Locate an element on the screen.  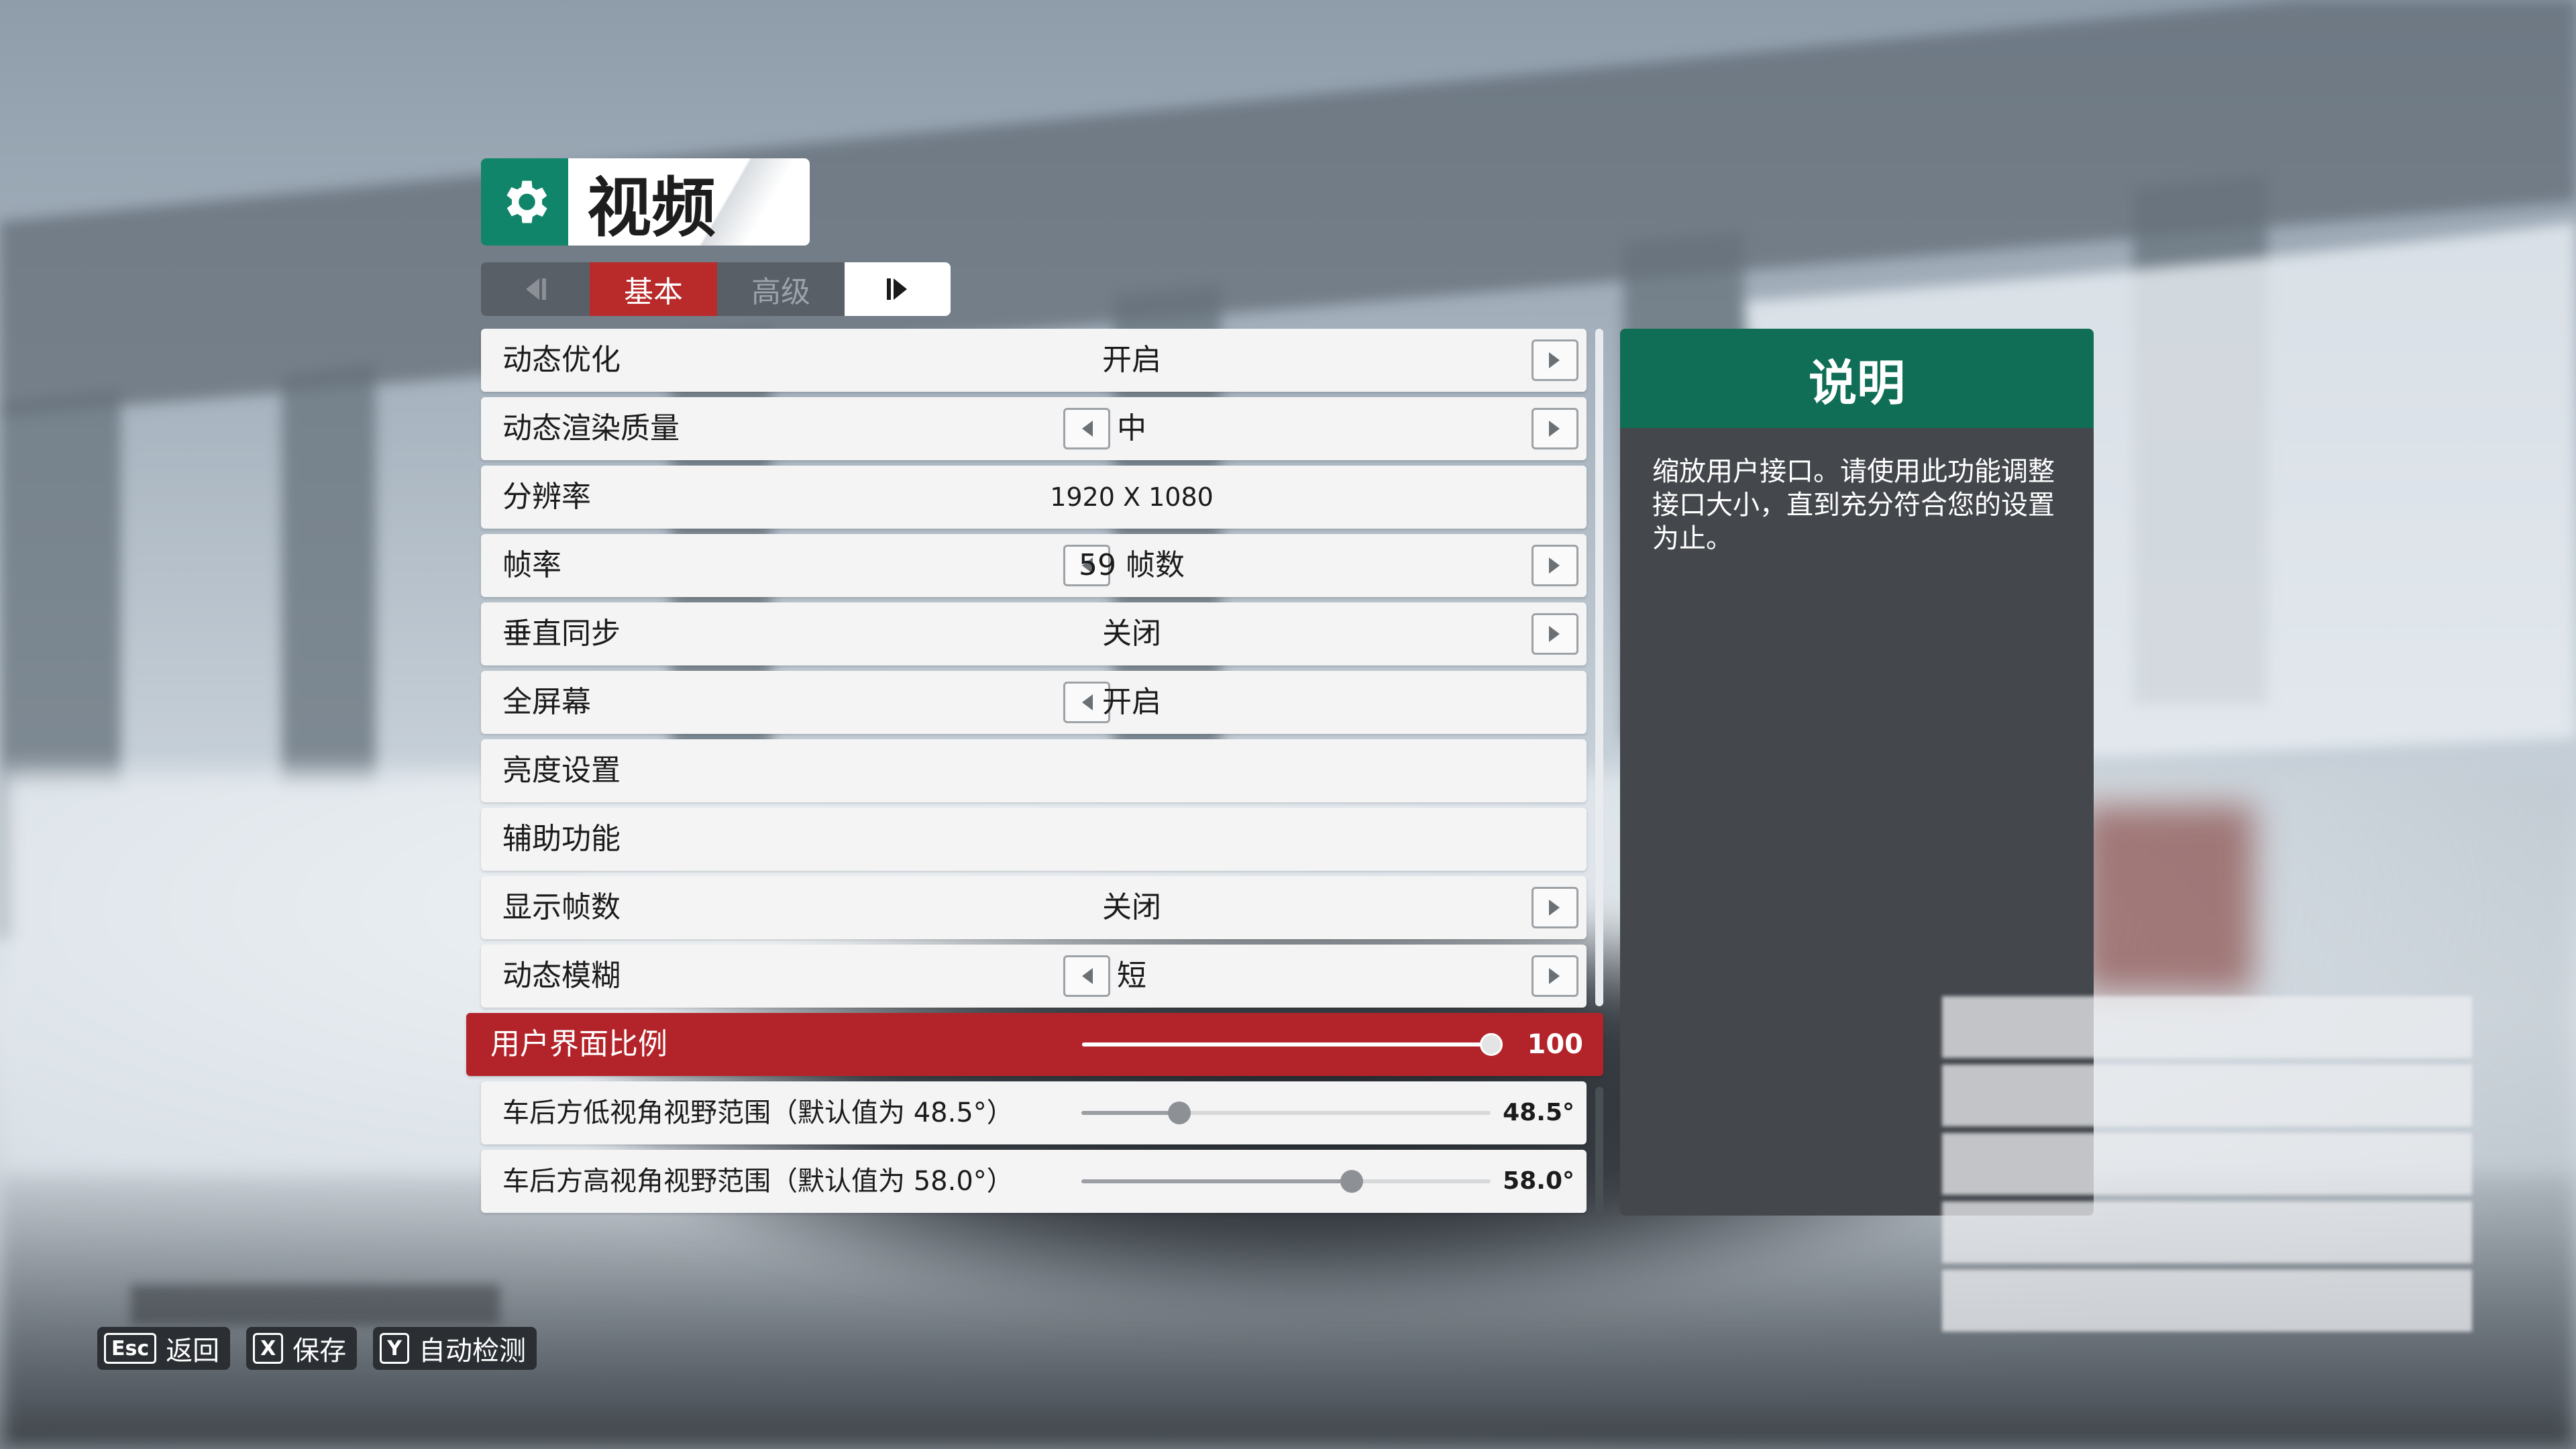
setting-label: 亮度设置 is located at coordinates (561, 770).